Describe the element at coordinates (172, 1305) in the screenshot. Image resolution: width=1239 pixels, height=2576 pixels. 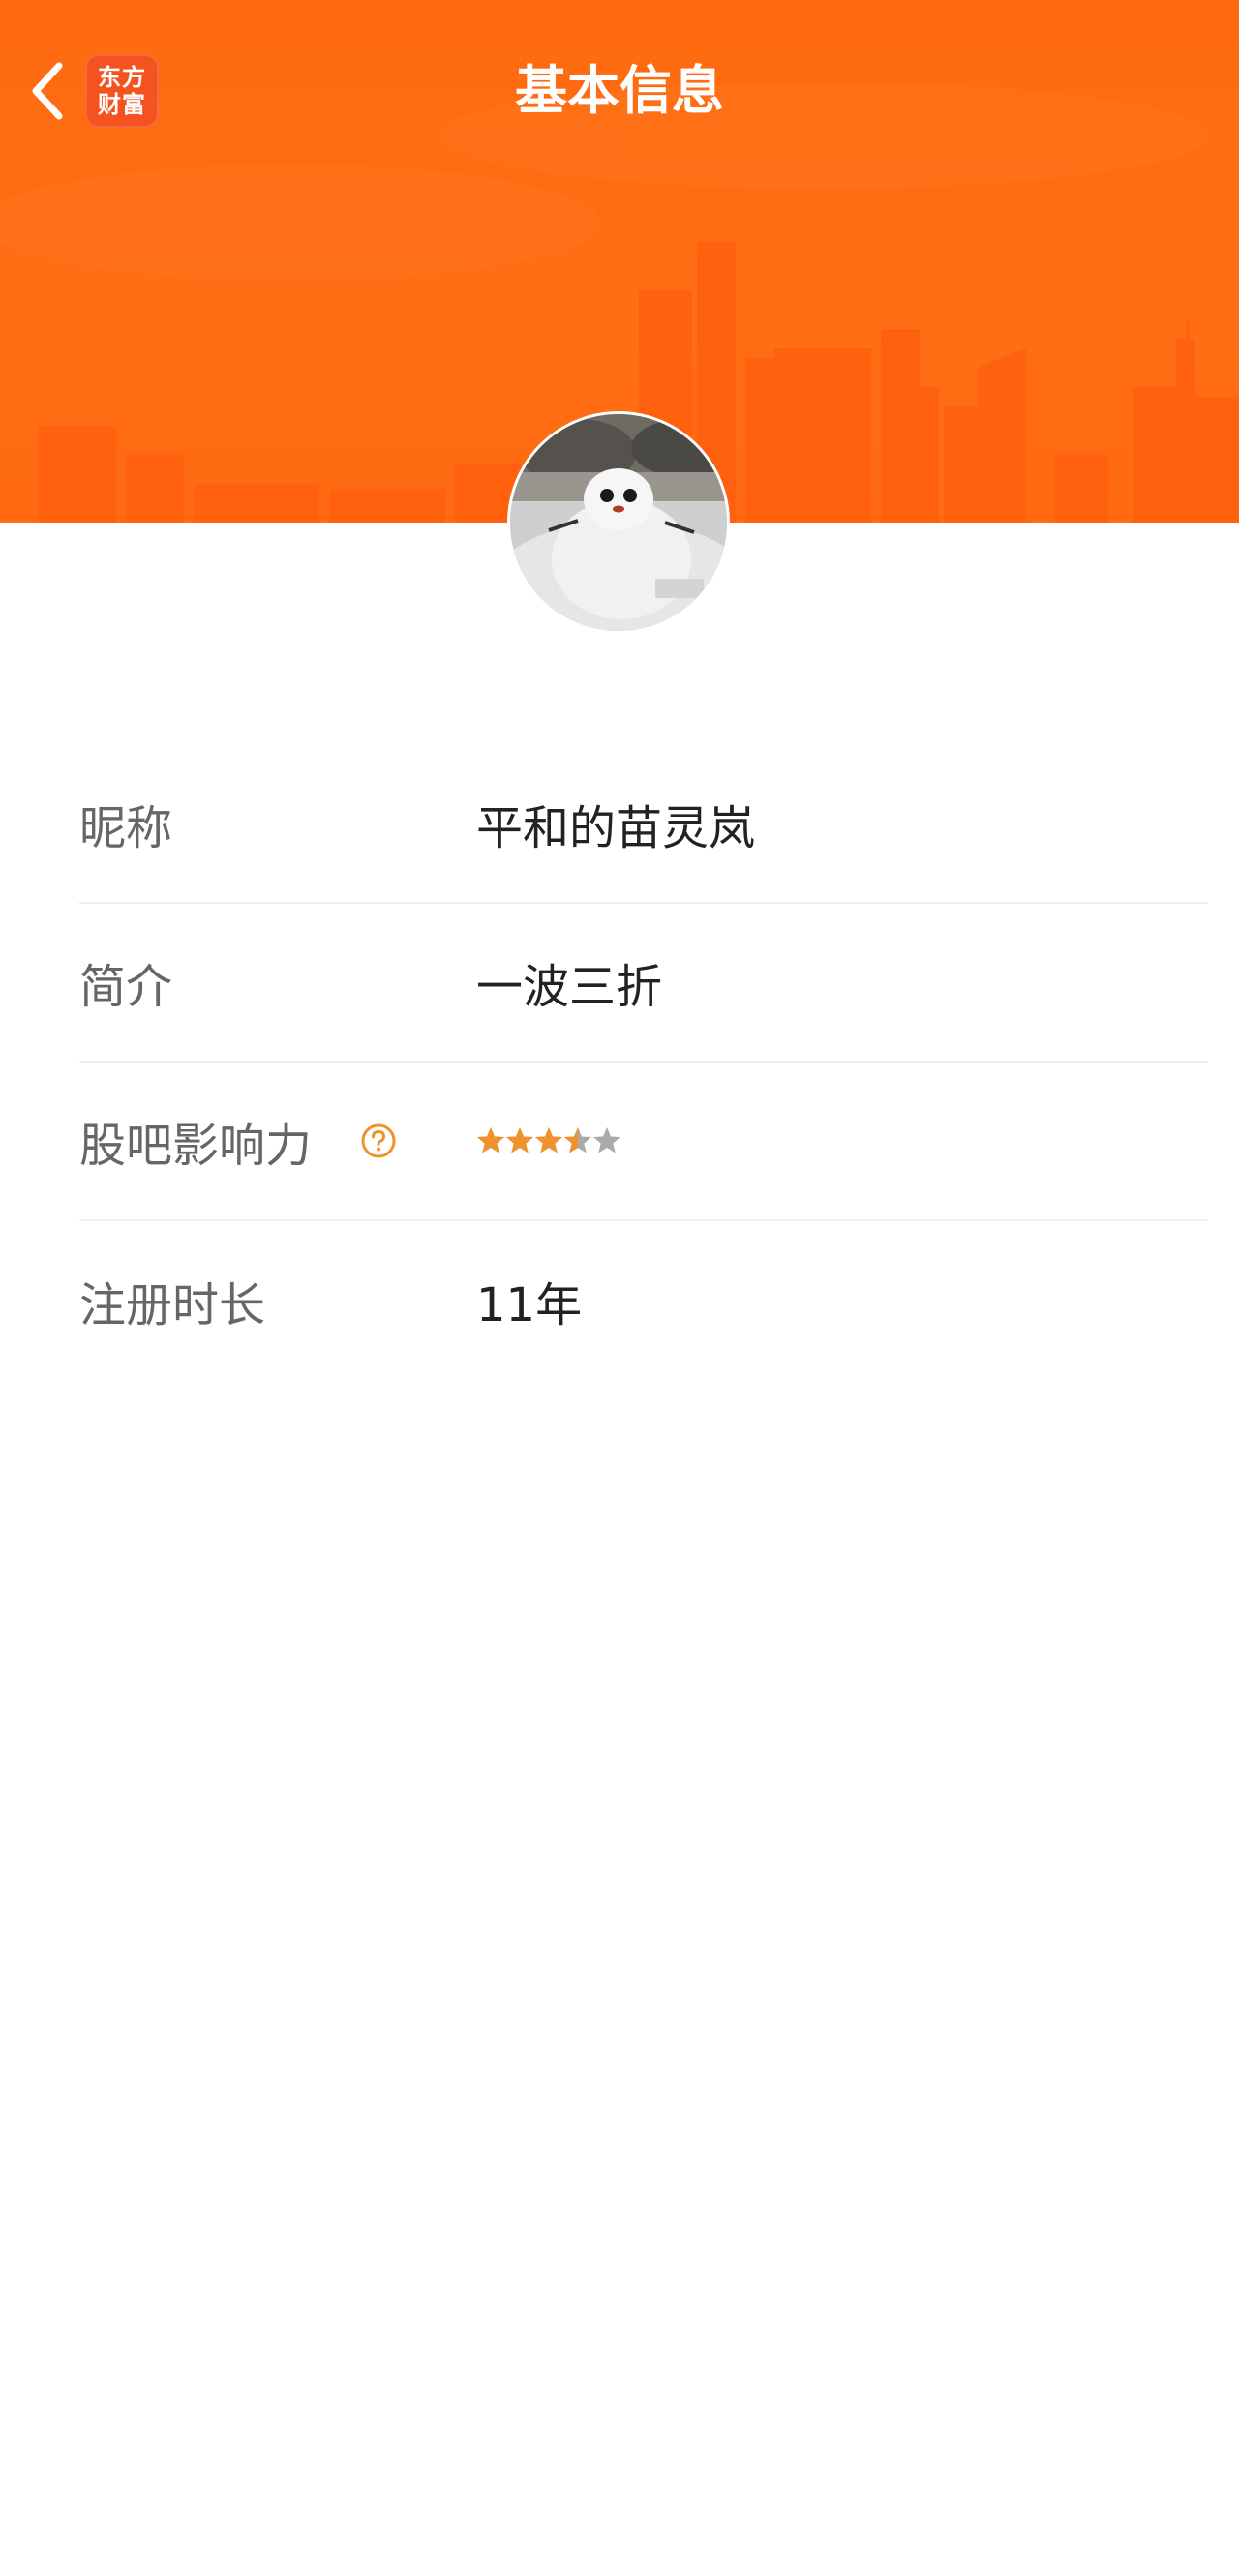
I see `registration-label: 注册时长` at that location.